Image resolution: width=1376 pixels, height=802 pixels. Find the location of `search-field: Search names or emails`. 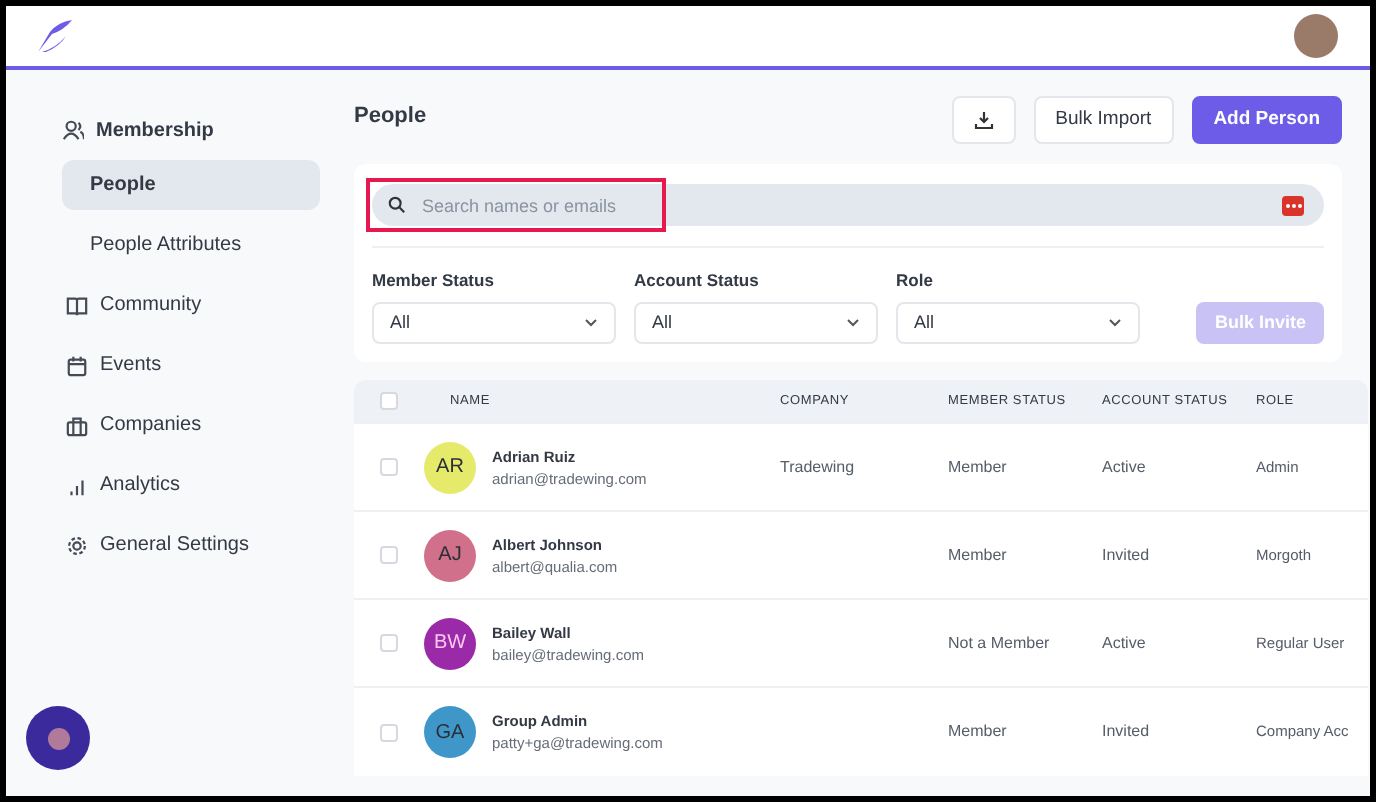

search-field: Search names or emails is located at coordinates (848, 205).